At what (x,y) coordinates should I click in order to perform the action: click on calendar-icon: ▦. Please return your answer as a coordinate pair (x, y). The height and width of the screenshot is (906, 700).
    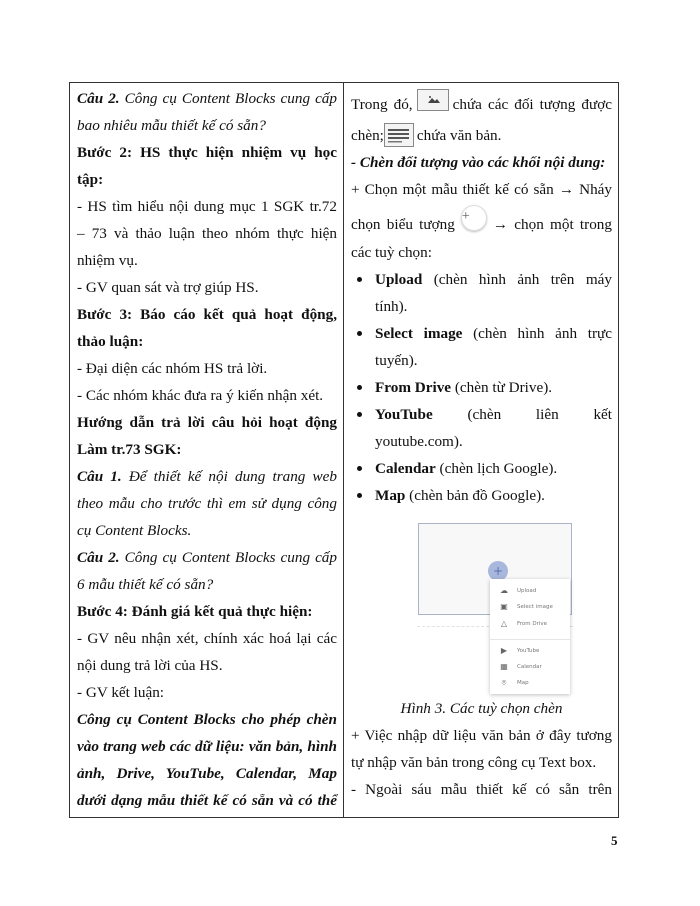
    Looking at the image, I should click on (504, 666).